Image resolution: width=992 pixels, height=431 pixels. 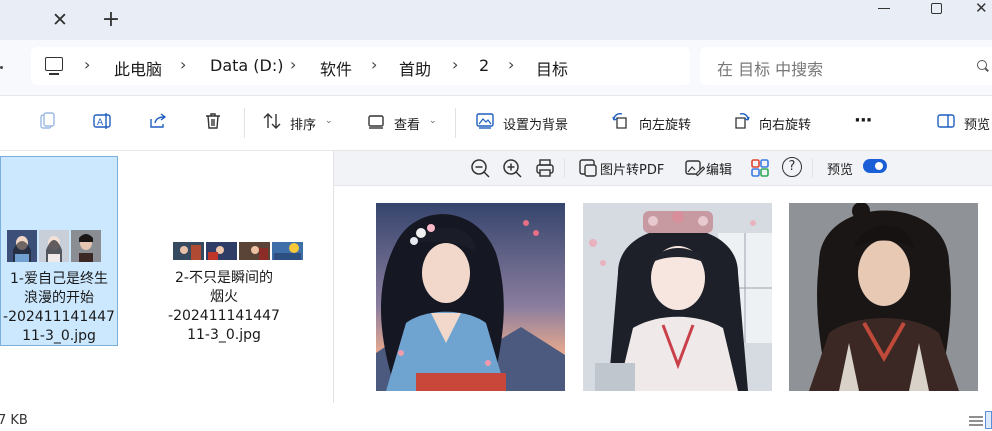 I want to click on sort-button: 排序, so click(x=303, y=123).